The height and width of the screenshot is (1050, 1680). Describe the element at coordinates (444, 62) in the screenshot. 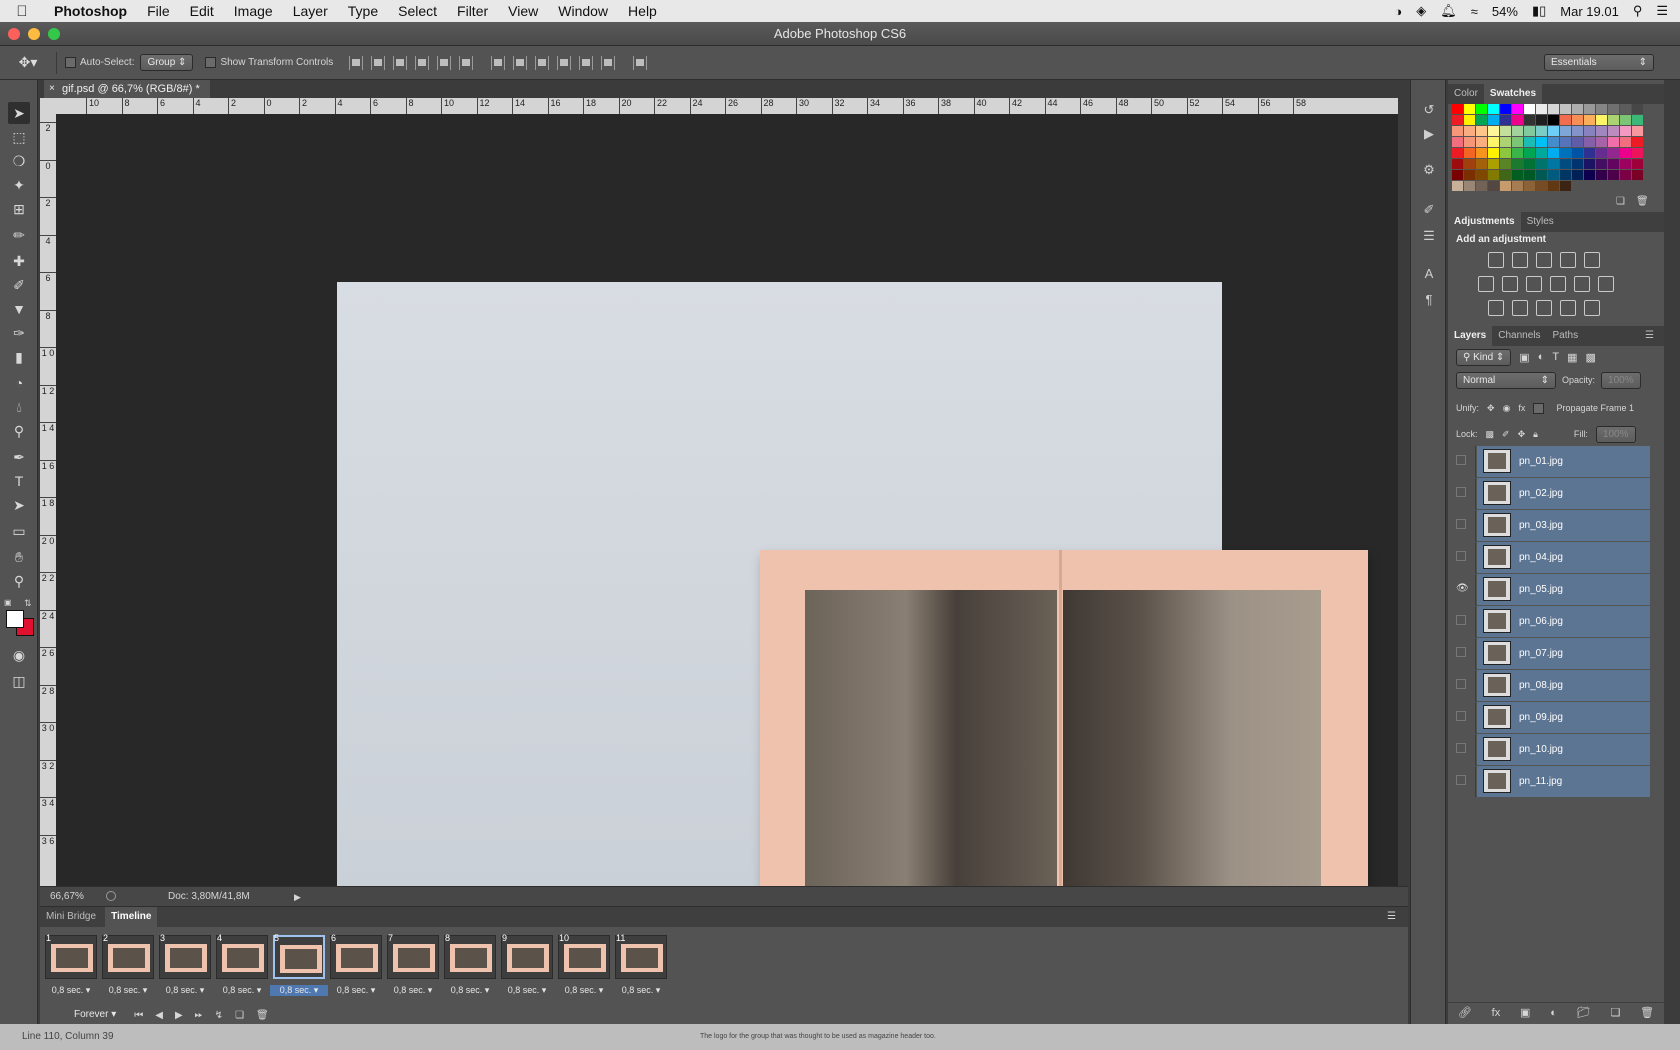

I see `align-hcenter-icon` at that location.